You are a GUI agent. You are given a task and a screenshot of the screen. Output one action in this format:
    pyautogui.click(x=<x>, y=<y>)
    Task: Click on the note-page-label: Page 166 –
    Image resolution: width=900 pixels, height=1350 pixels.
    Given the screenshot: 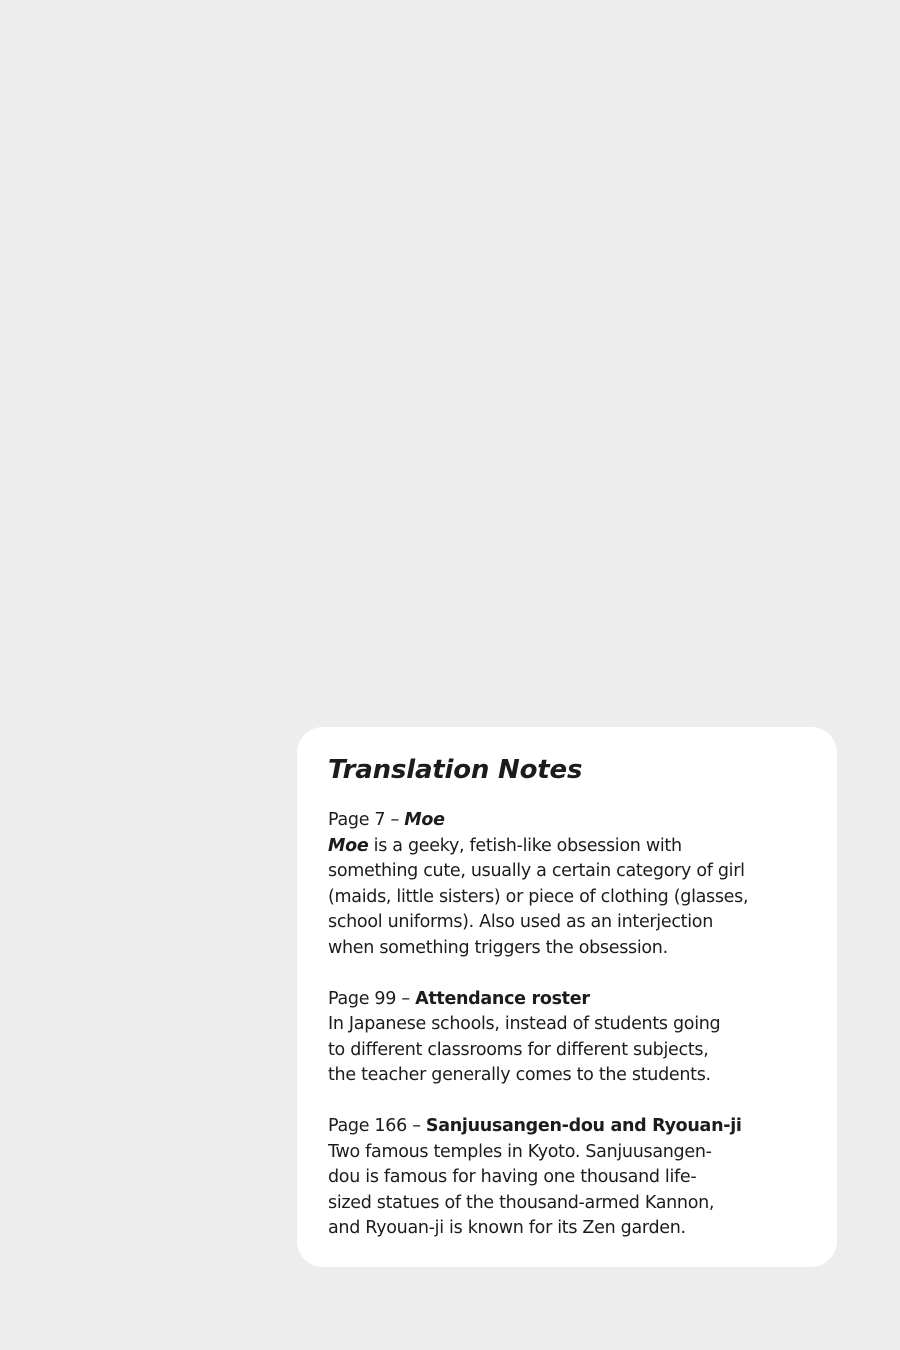 What is the action you would take?
    pyautogui.click(x=377, y=1126)
    